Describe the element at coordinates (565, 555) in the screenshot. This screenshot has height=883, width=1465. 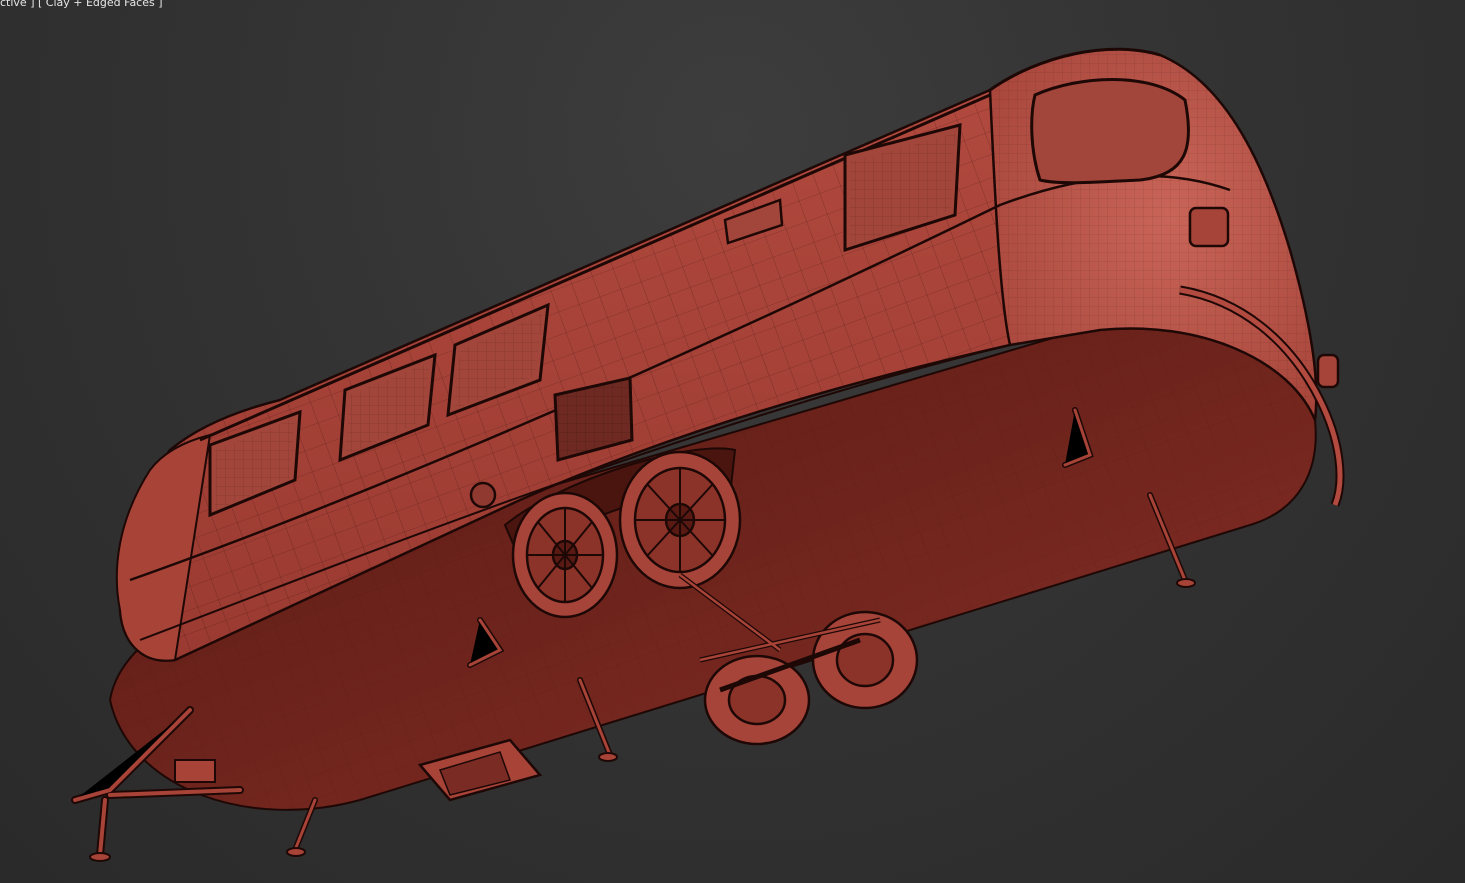
I see `spare-wheel-rear` at that location.